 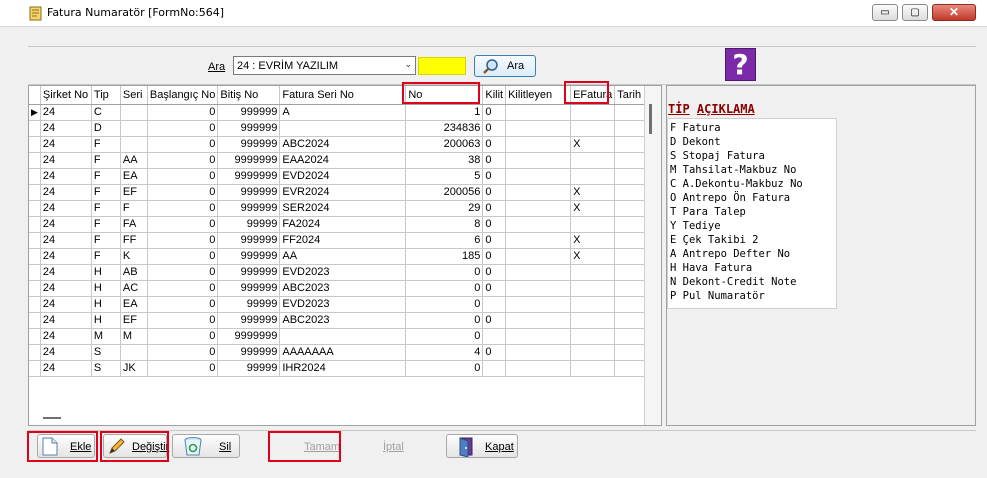 I want to click on ok-button: Tamam, so click(x=306, y=446).